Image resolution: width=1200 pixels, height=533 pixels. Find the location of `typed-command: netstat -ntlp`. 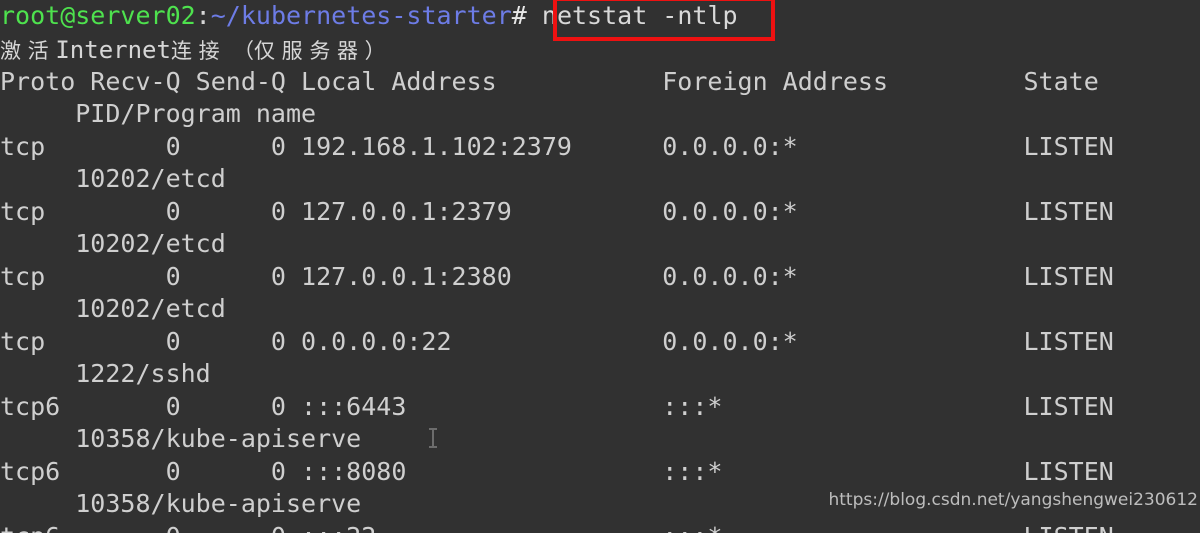

typed-command: netstat -ntlp is located at coordinates (640, 15).